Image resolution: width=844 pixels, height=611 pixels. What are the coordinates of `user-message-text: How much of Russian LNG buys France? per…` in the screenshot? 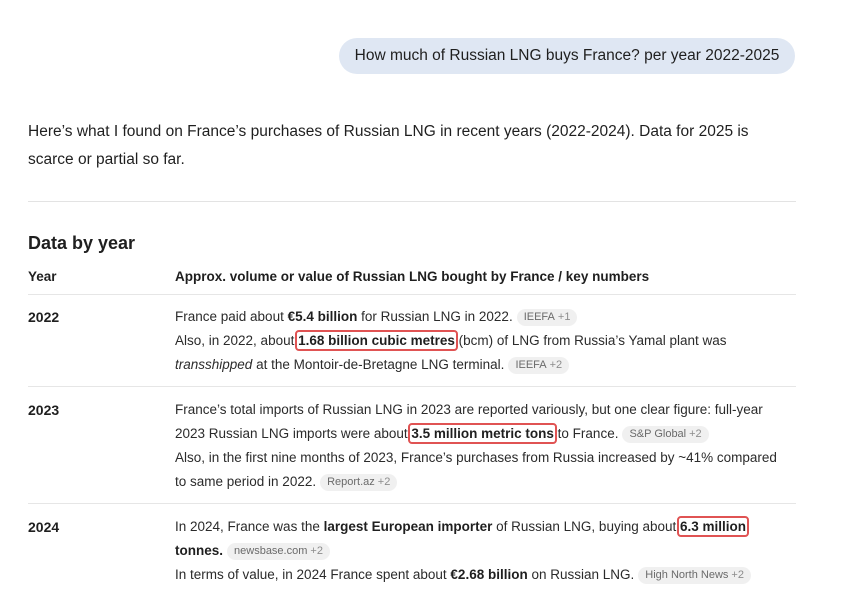 It's located at (567, 55).